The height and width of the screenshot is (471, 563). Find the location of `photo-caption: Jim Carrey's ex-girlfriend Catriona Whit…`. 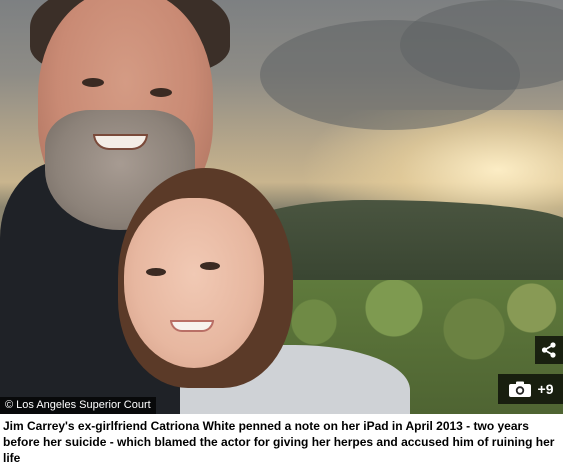

photo-caption: Jim Carrey's ex-girlfriend Catriona Whit… is located at coordinates (279, 442).